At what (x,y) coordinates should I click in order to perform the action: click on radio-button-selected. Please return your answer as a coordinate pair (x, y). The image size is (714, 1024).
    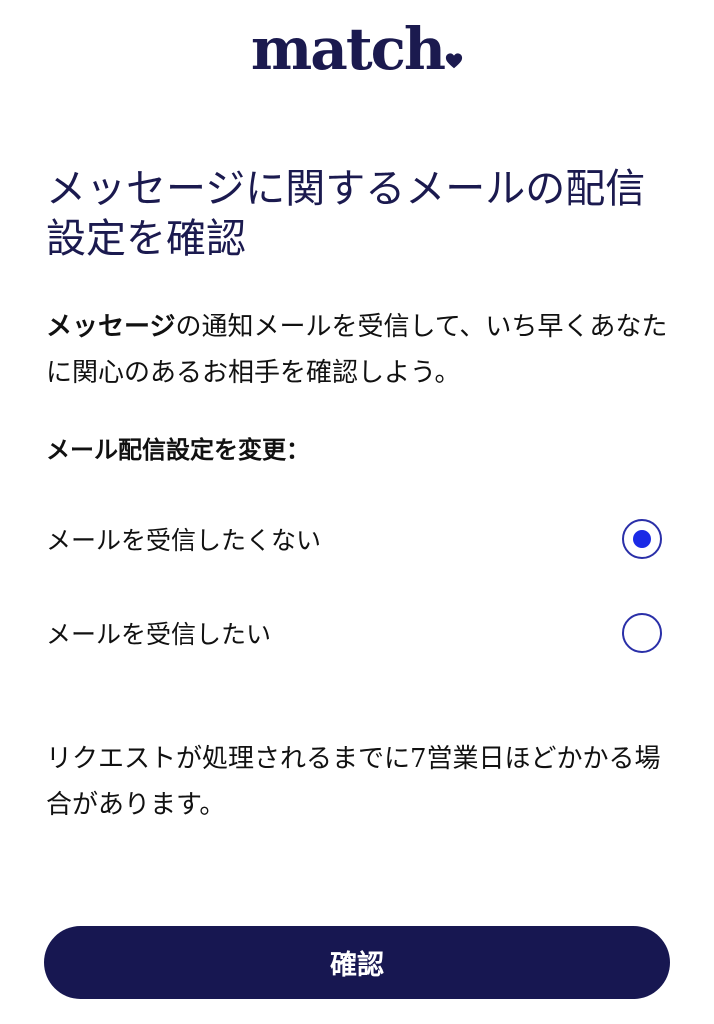
    Looking at the image, I should click on (642, 539).